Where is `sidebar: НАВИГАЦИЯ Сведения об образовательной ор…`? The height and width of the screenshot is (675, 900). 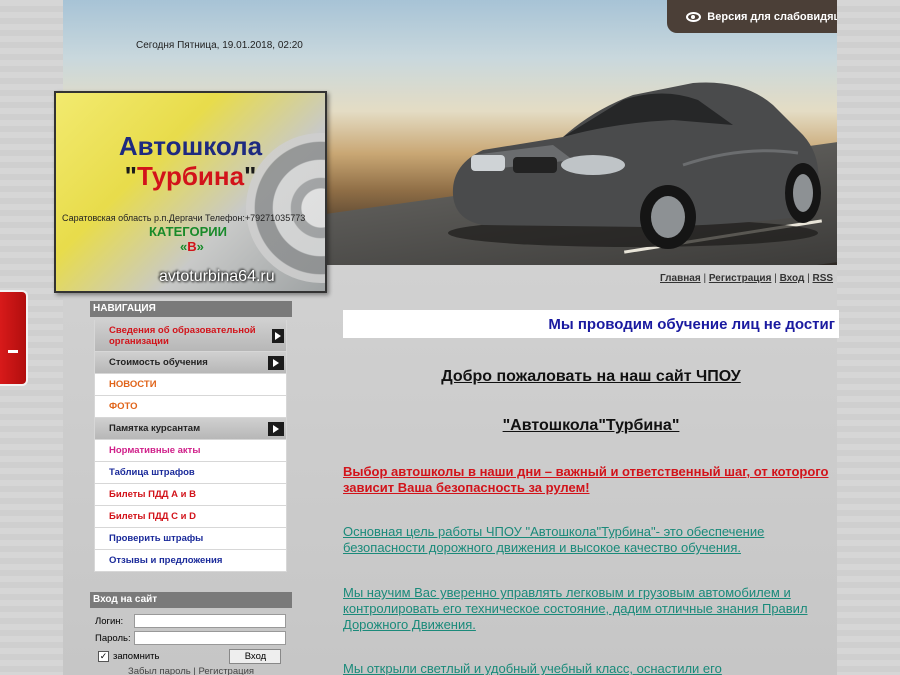
sidebar: НАВИГАЦИЯ Сведения об образовательной ор… is located at coordinates (191, 488).